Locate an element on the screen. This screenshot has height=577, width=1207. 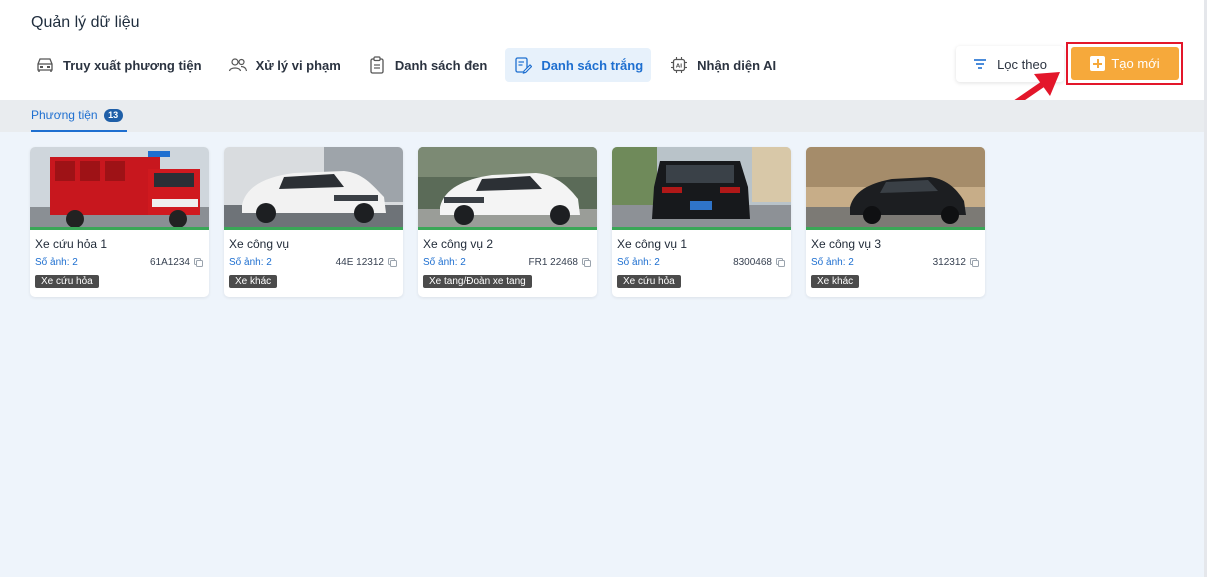
vehicle-card: Xe công vụ 3 Số ảnh: 2 312312 Xe khác is located at coordinates (895, 222).